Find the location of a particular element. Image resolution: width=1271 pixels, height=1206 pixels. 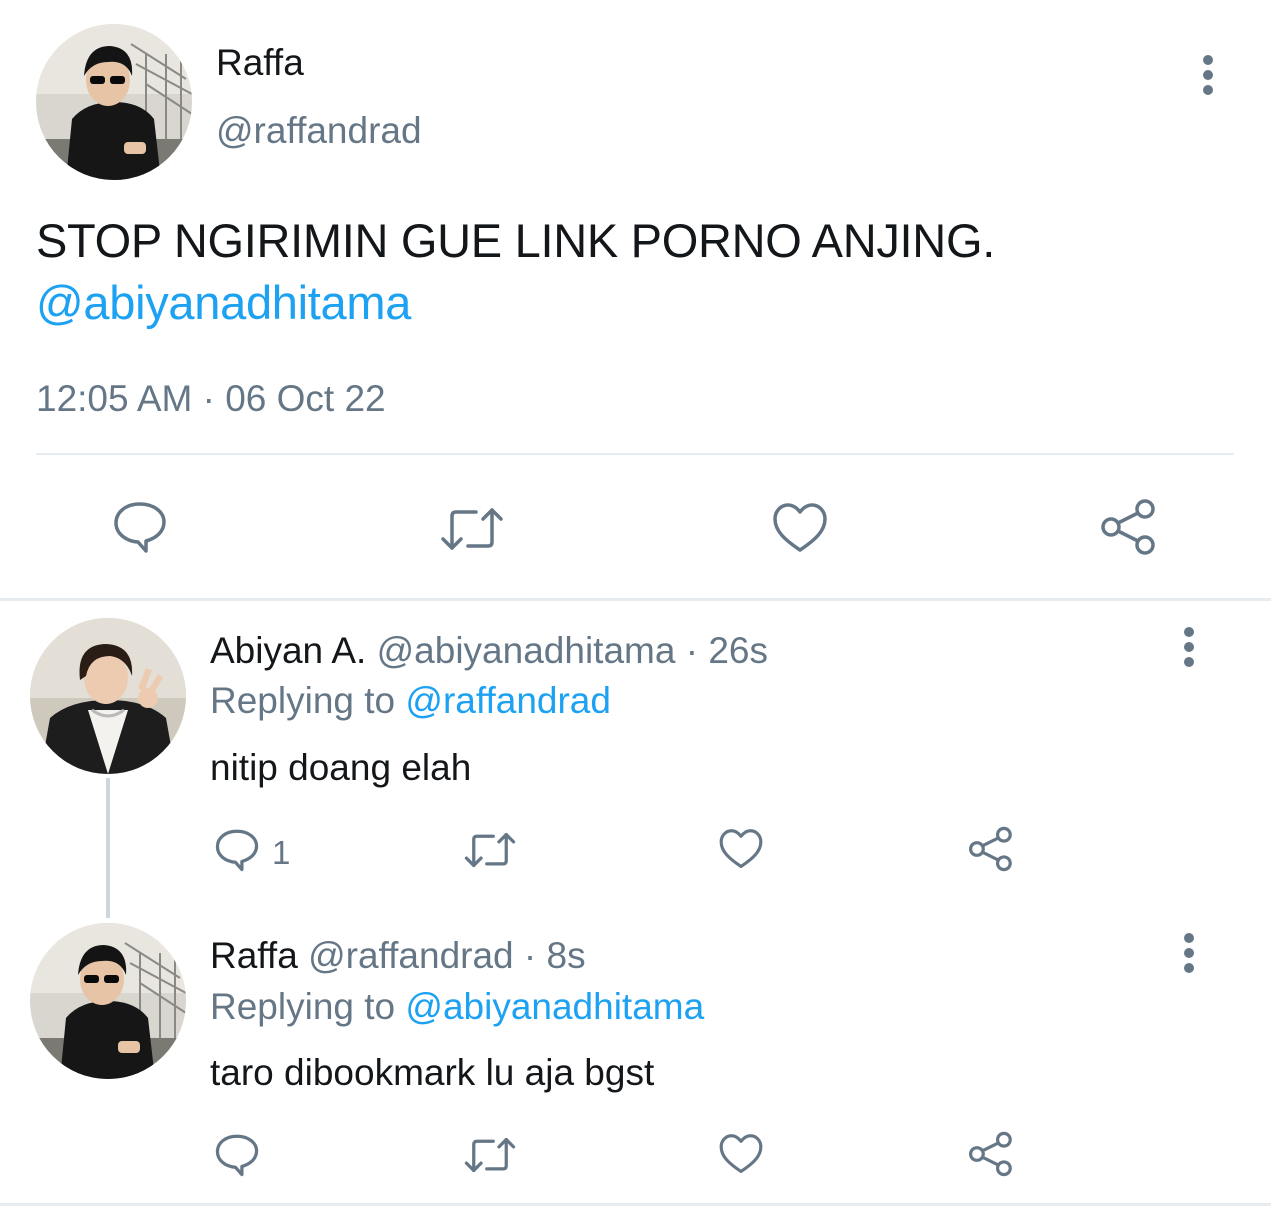

reply-text: taro dibookmark lu aja bgst is located at coordinates (432, 1072).